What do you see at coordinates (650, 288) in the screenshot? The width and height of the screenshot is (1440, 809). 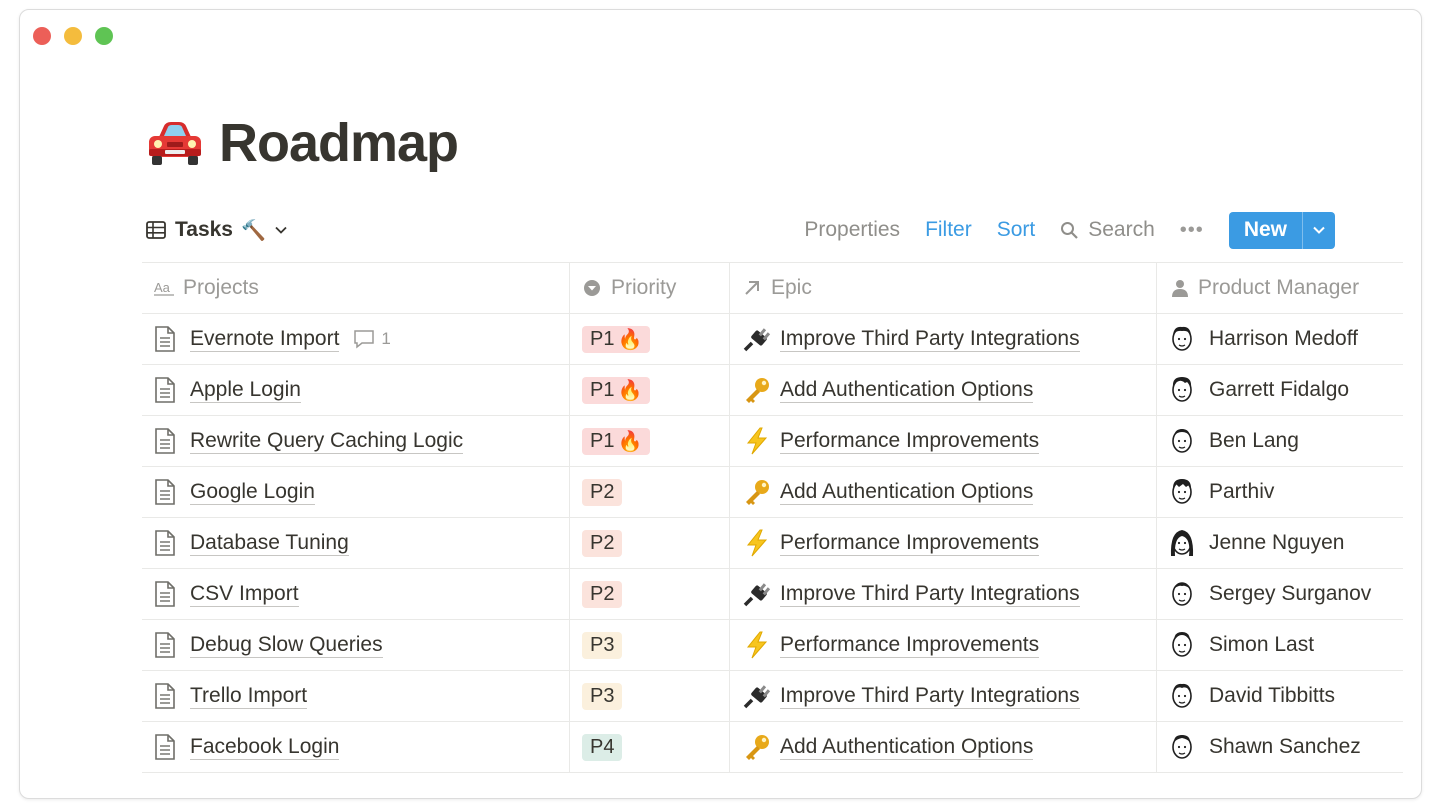 I see `column-header-priority: Priority` at bounding box center [650, 288].